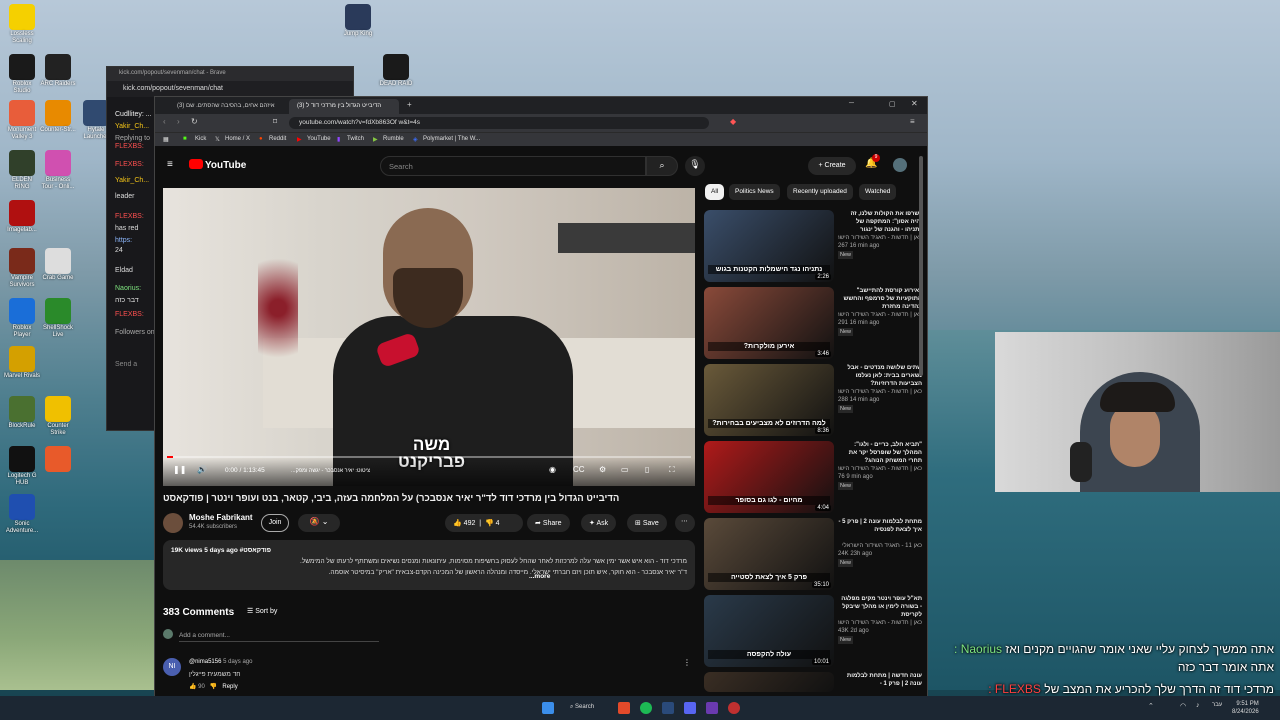 This screenshot has width=1280, height=720. What do you see at coordinates (484, 523) in the screenshot?
I see `like-dislike-button: 👍 492 | 👎 4` at bounding box center [484, 523].